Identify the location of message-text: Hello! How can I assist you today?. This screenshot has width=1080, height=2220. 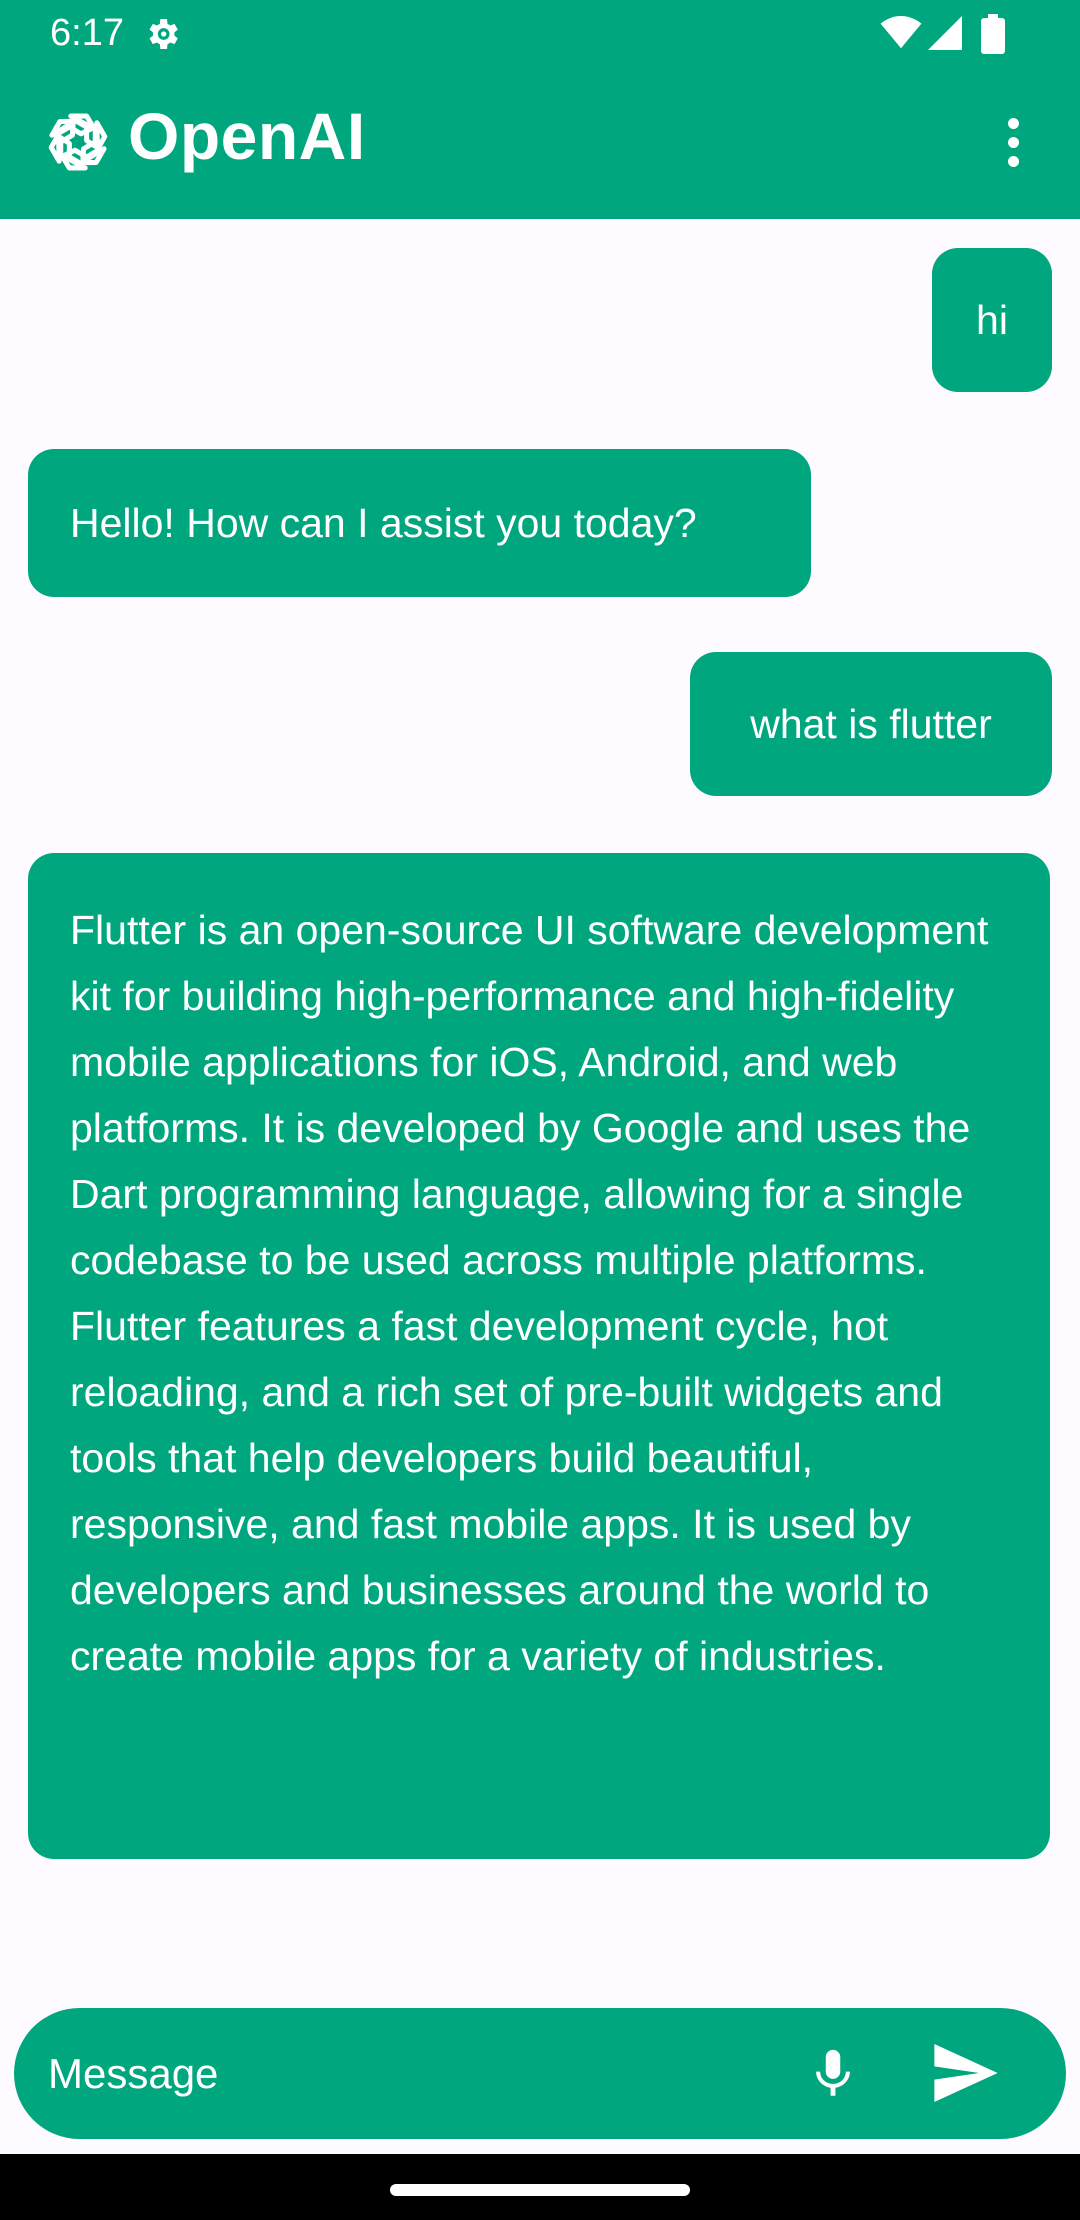
(383, 523).